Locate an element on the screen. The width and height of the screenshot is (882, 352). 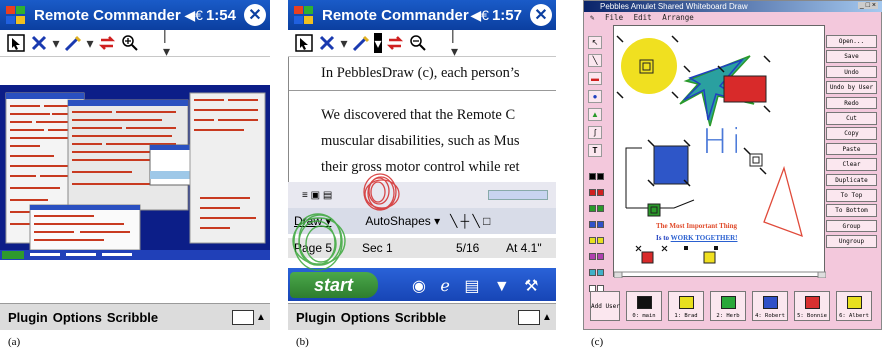
add-user-button: Add User is located at coordinates (605, 306).